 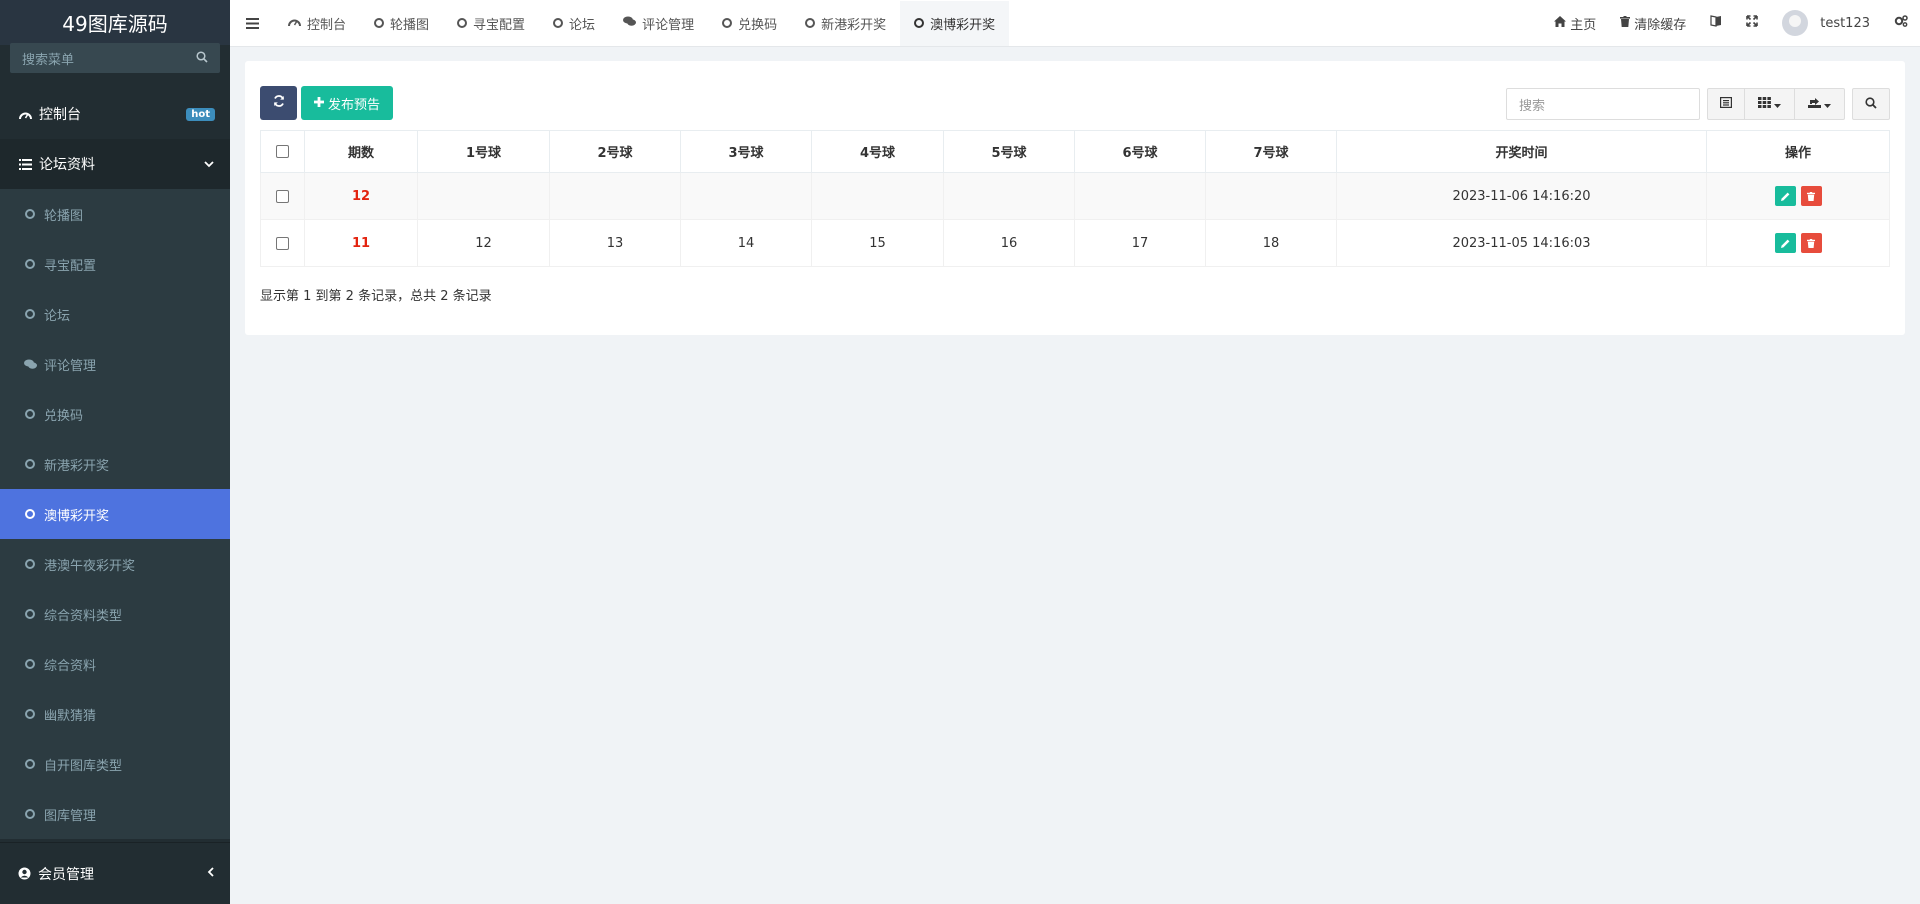 What do you see at coordinates (115, 614) in the screenshot?
I see `sidebar-item-data-types: 综合资料类型` at bounding box center [115, 614].